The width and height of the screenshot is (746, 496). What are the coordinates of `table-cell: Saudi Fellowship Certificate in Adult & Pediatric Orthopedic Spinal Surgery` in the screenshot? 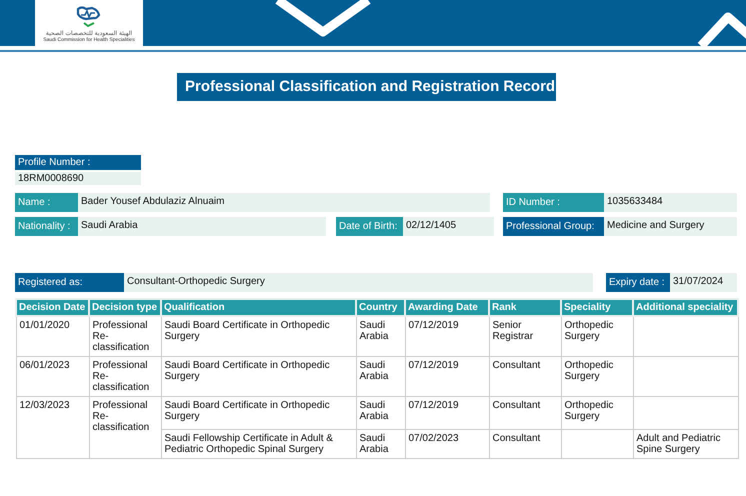 It's located at (258, 444).